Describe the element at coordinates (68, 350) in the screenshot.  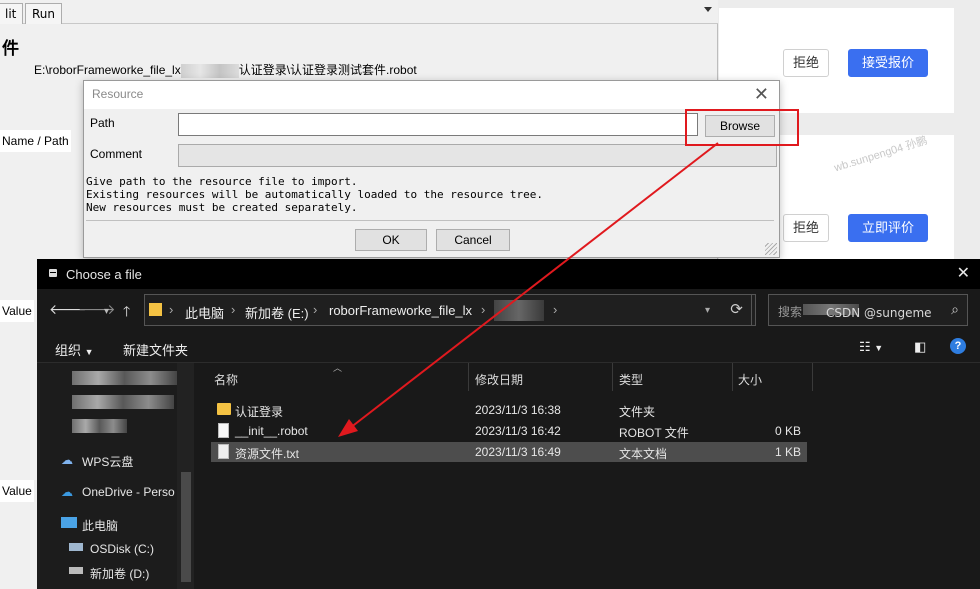
I see `organize-label: 组织` at that location.